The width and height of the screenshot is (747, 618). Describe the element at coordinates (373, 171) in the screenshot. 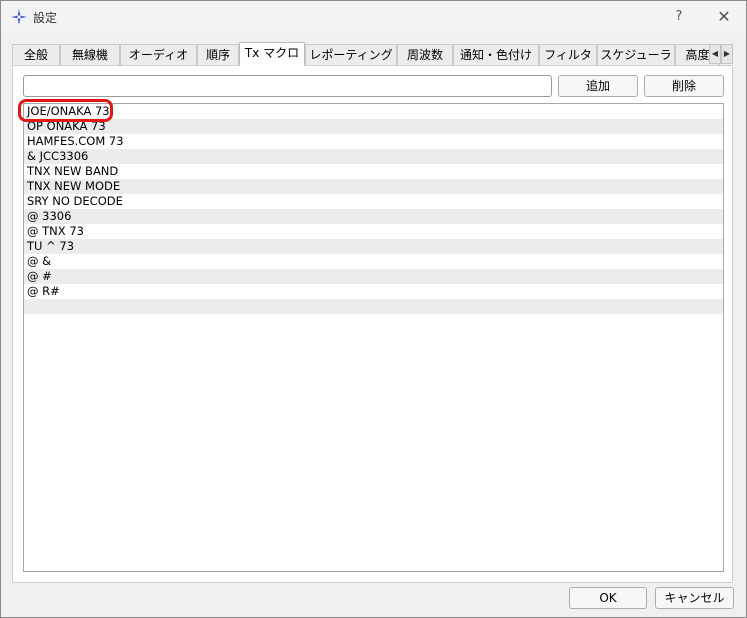

I see `list-item: TNX NEW BAND` at that location.